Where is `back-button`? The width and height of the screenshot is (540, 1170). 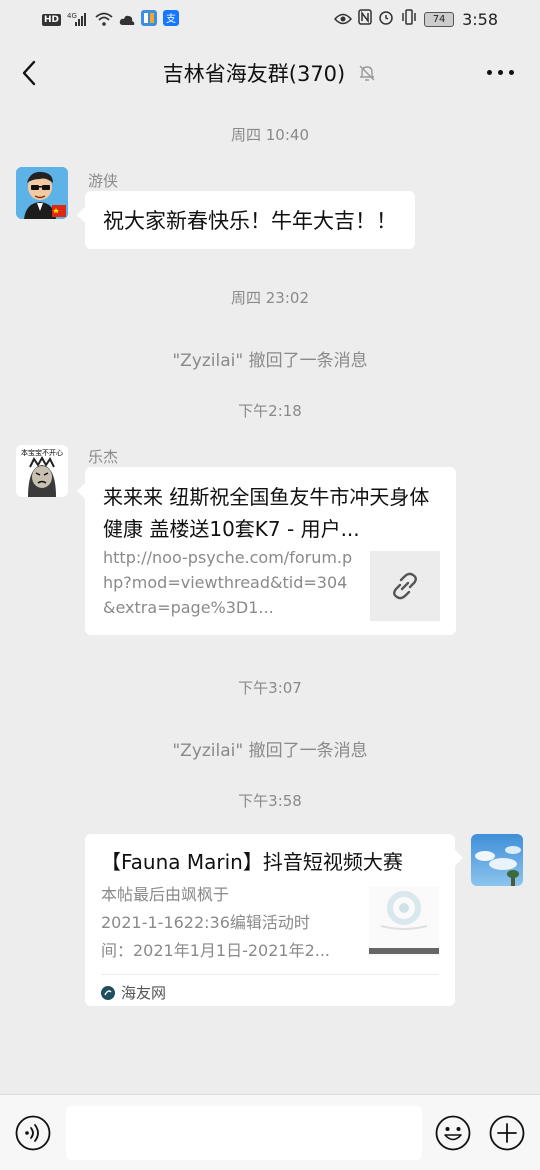 back-button is located at coordinates (31, 73).